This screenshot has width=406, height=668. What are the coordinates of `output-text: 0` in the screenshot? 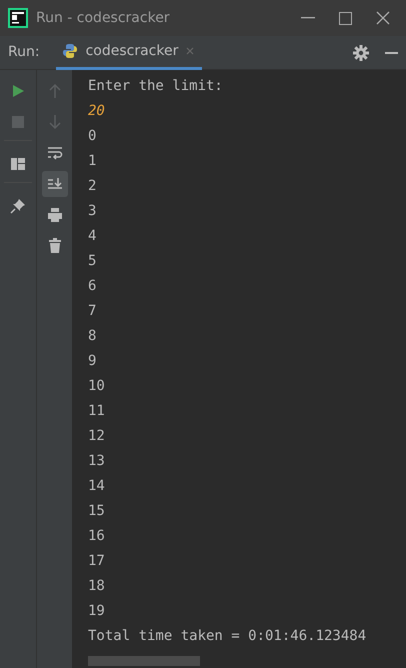 It's located at (93, 136).